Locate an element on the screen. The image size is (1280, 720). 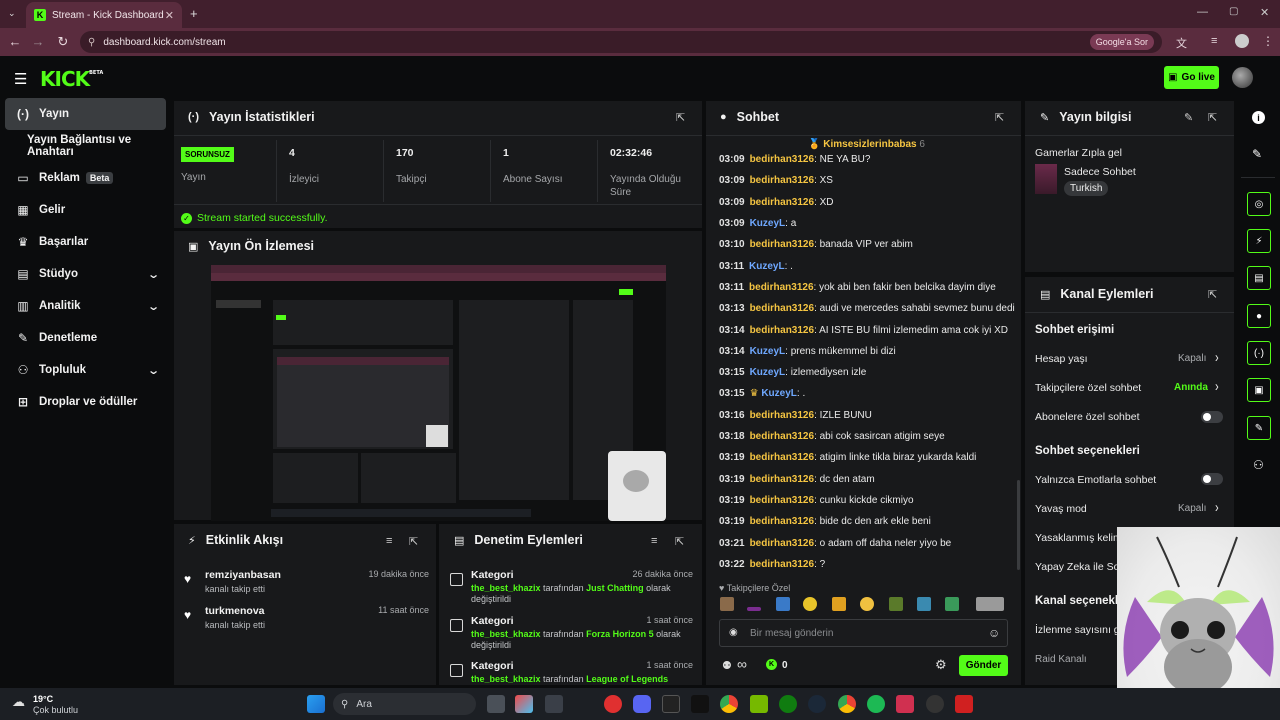
raid-label: Raid Kanalı is located at coordinates (1061, 659).